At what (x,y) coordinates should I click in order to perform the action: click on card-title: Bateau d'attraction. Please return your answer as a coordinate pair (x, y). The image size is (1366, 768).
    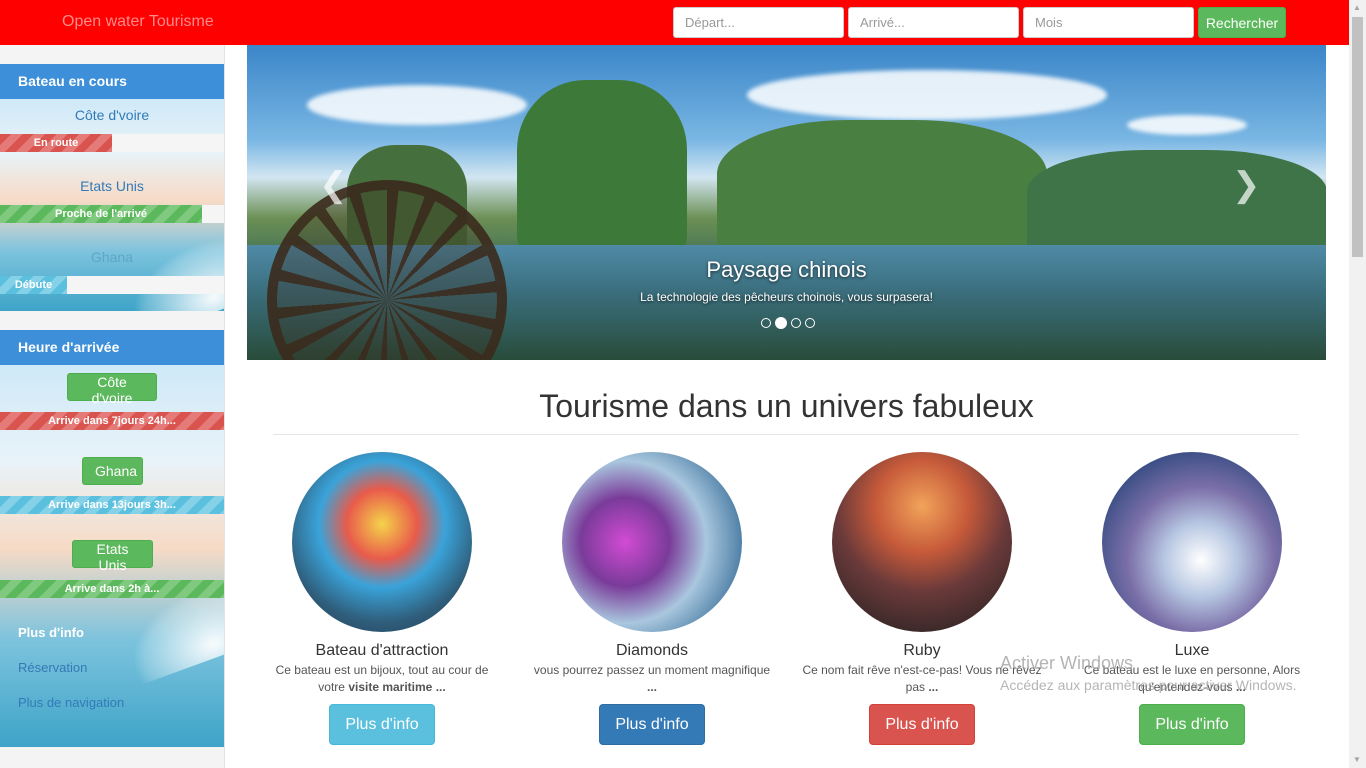
    Looking at the image, I should click on (382, 650).